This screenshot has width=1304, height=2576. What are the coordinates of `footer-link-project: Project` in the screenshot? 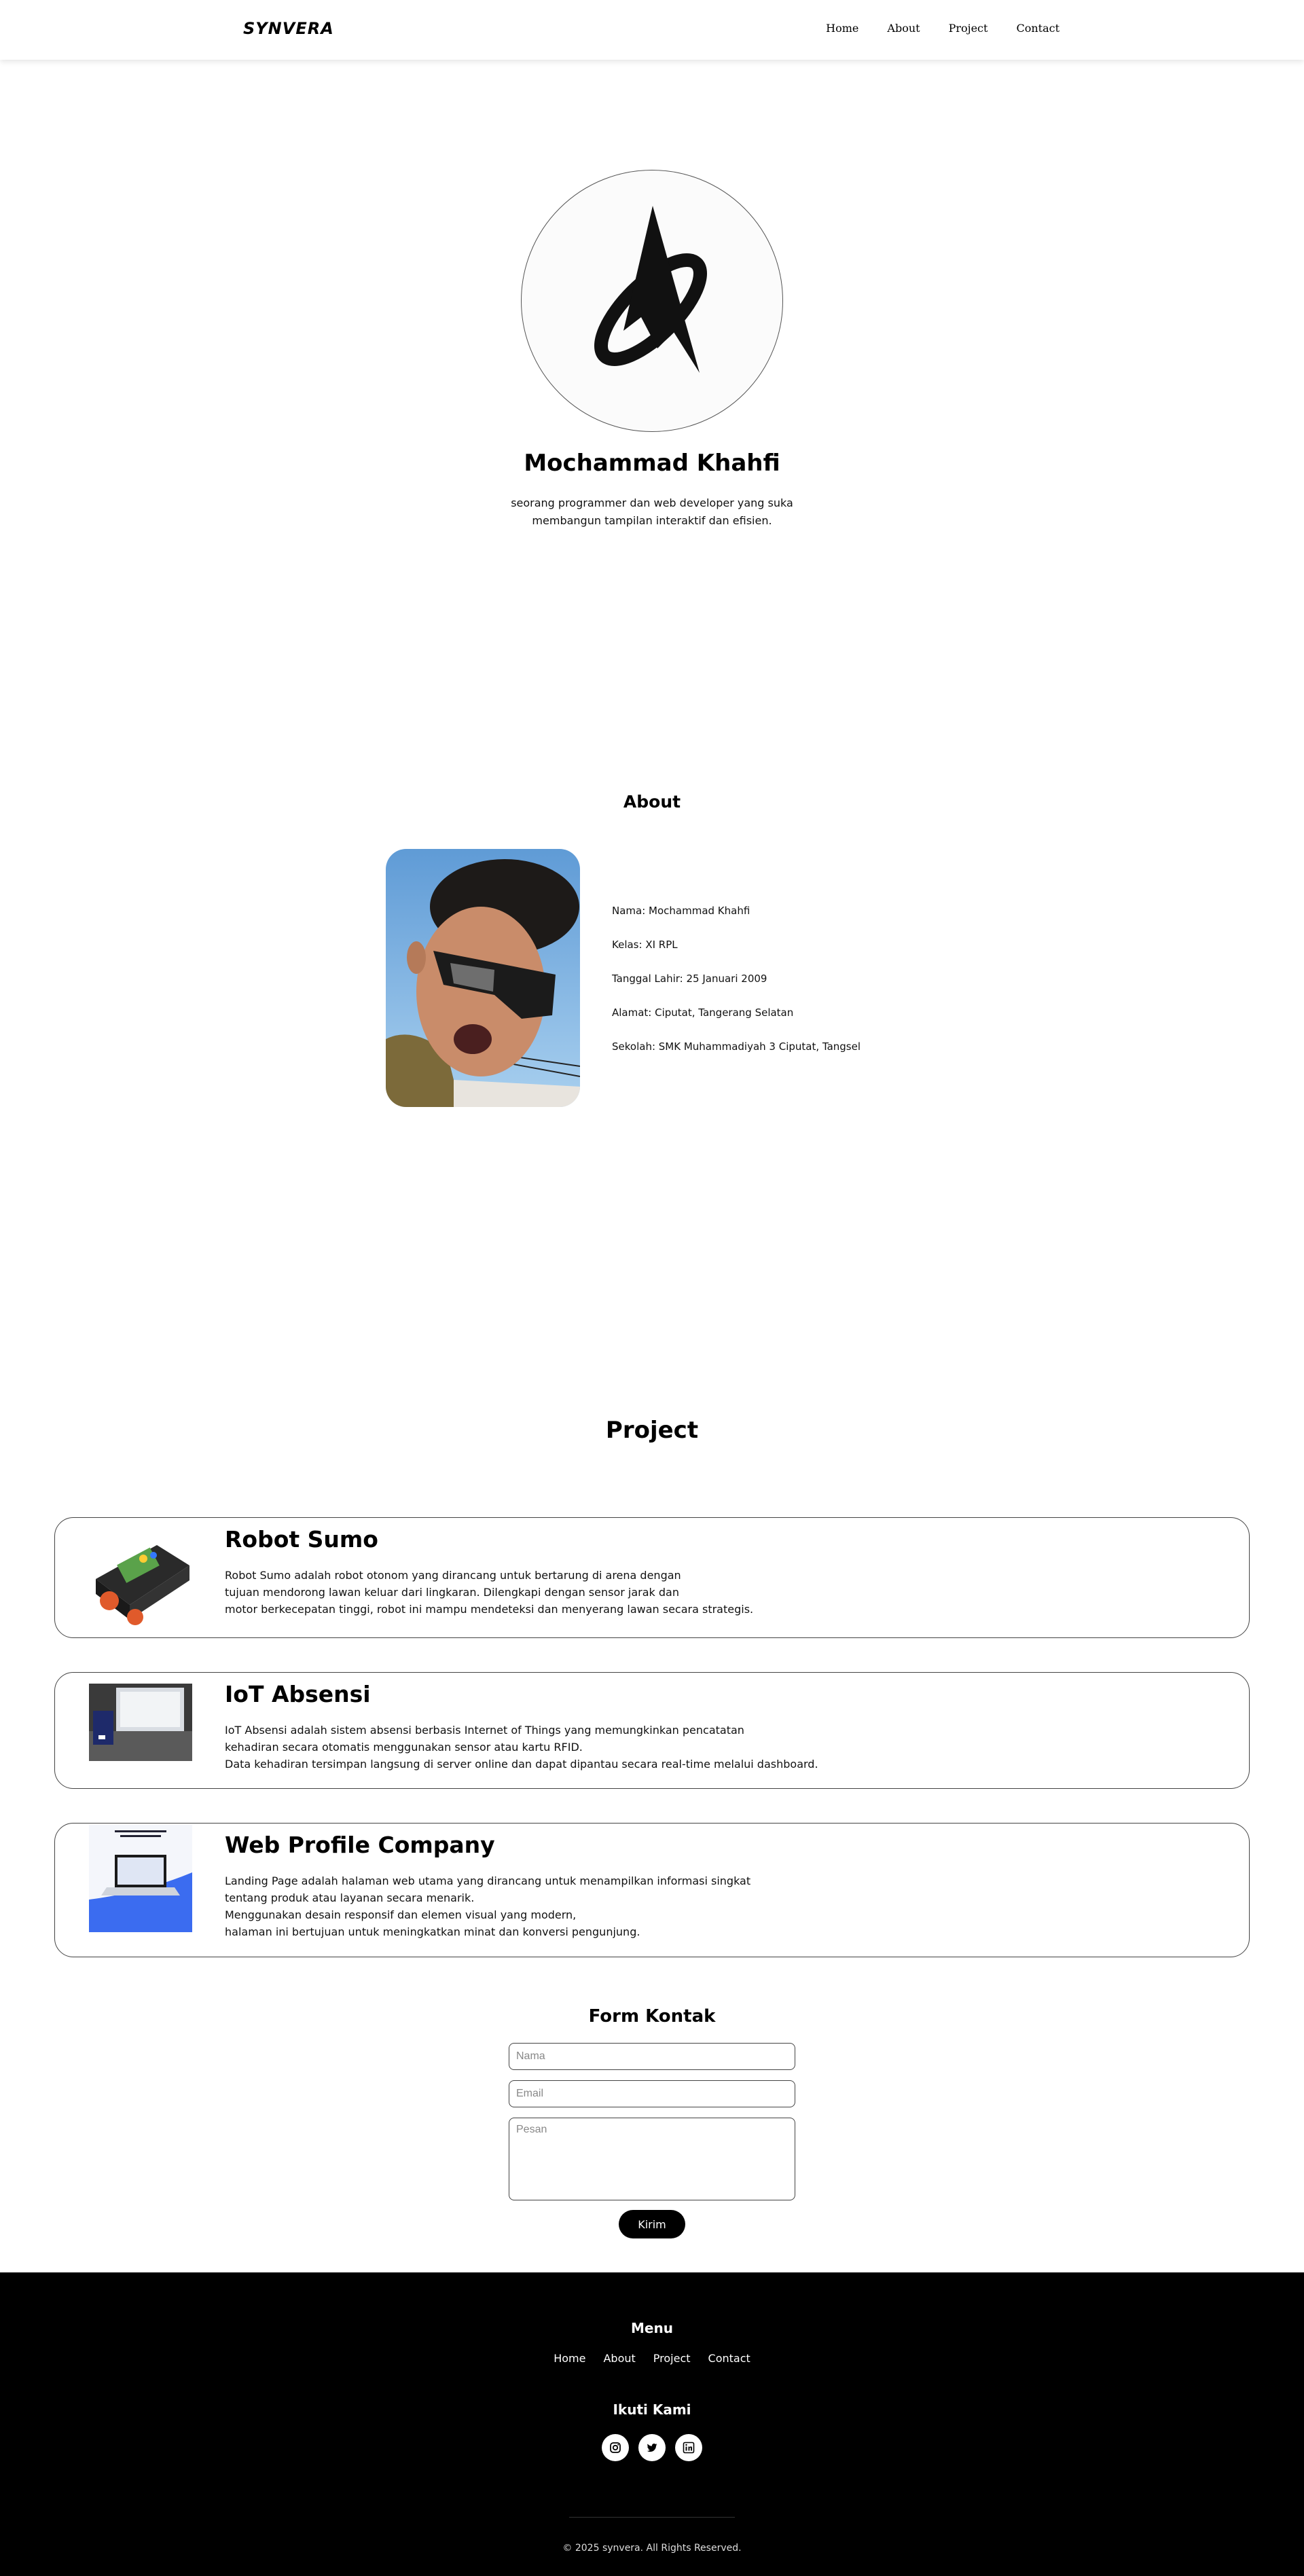 It's located at (672, 2358).